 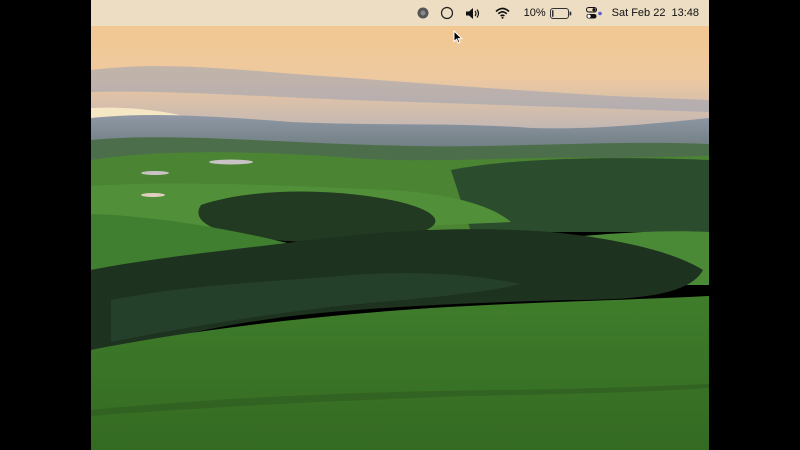 I want to click on siri-circle-icon, so click(x=447, y=13).